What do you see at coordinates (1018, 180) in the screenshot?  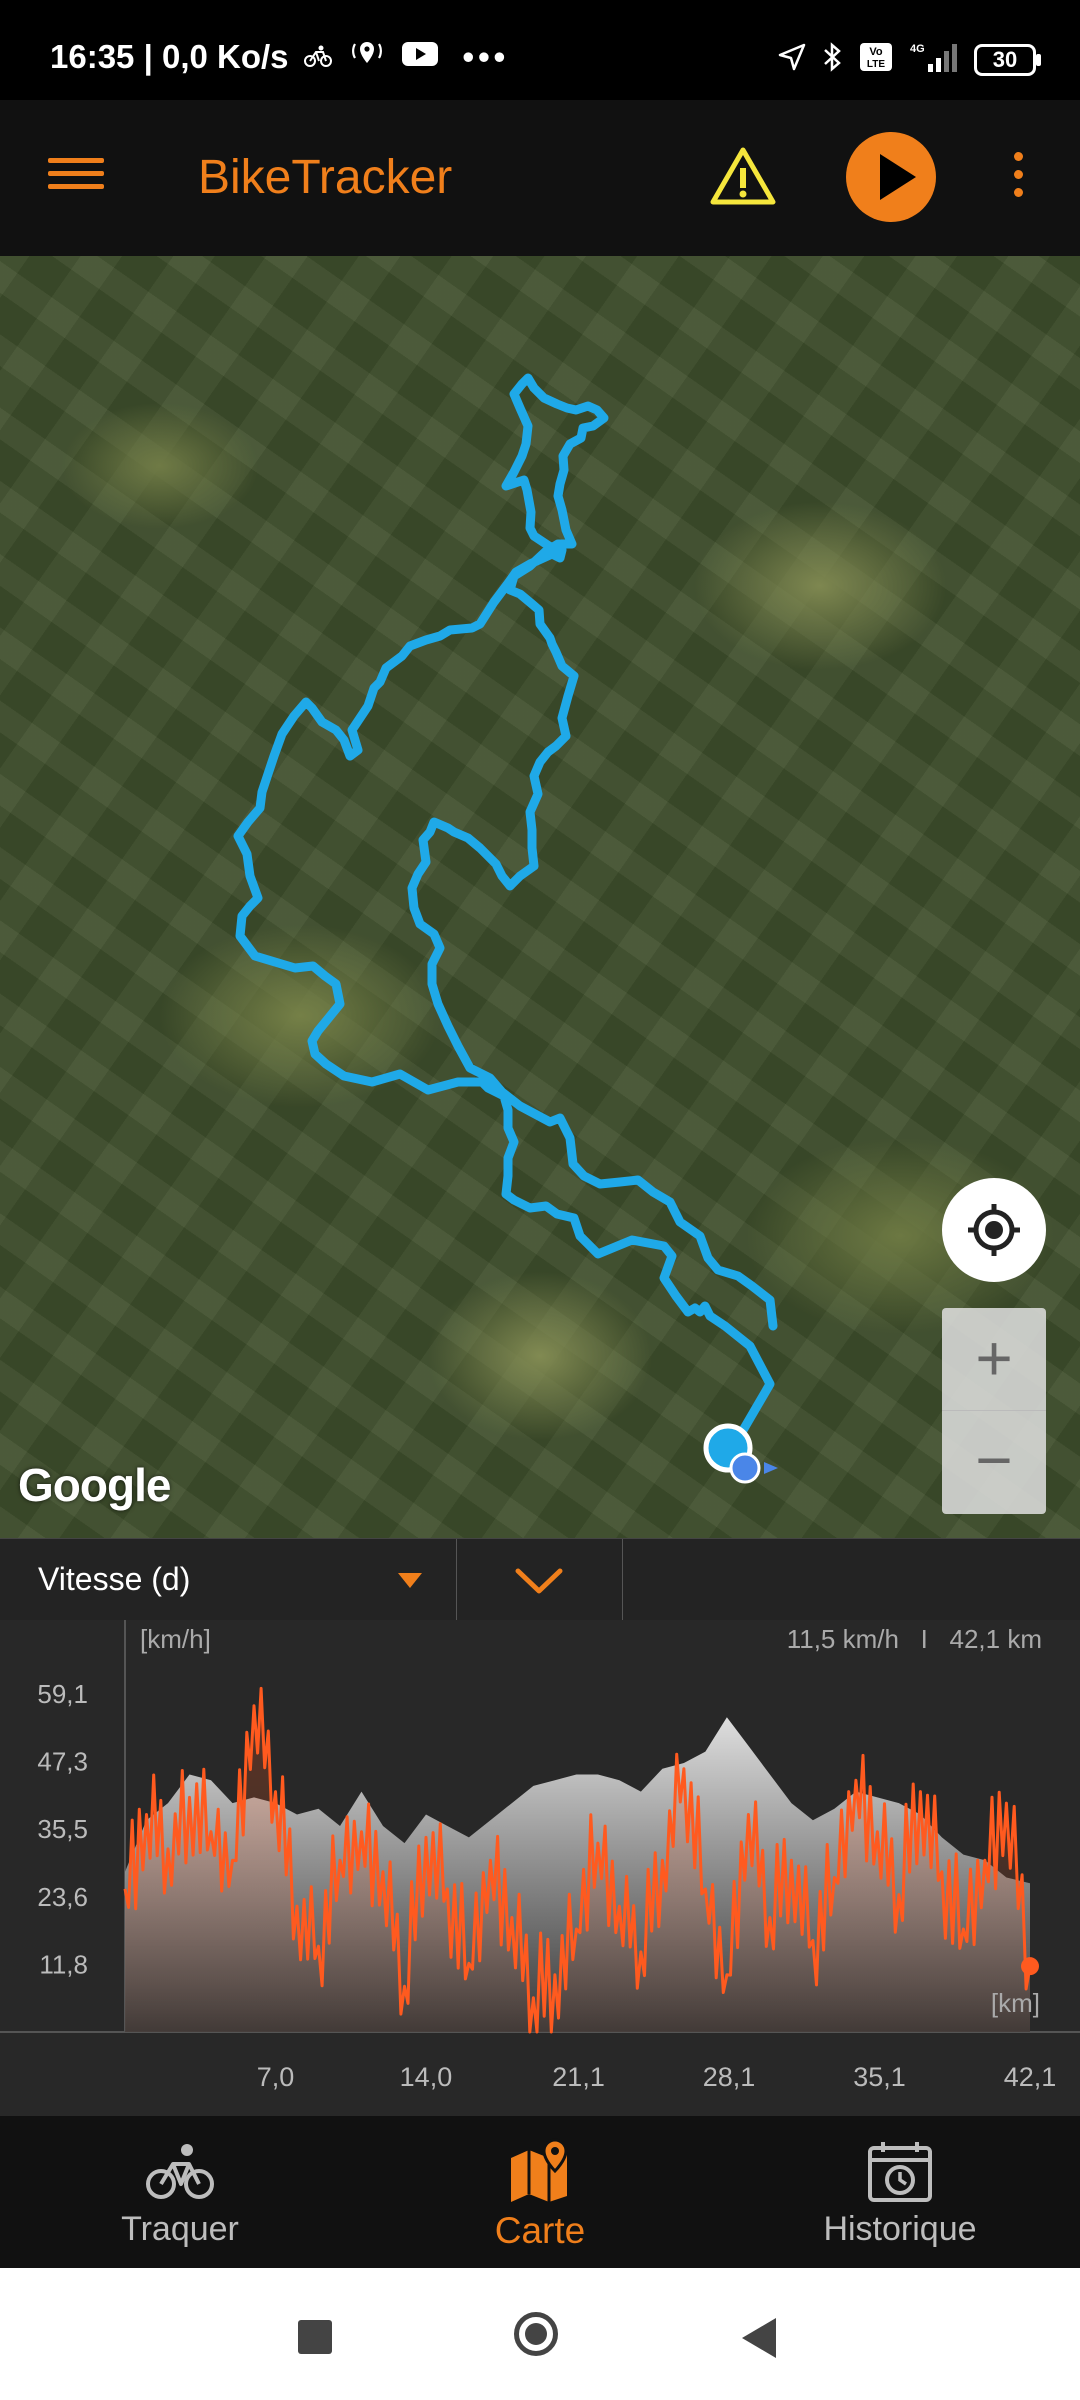 I see `more-options-icon` at bounding box center [1018, 180].